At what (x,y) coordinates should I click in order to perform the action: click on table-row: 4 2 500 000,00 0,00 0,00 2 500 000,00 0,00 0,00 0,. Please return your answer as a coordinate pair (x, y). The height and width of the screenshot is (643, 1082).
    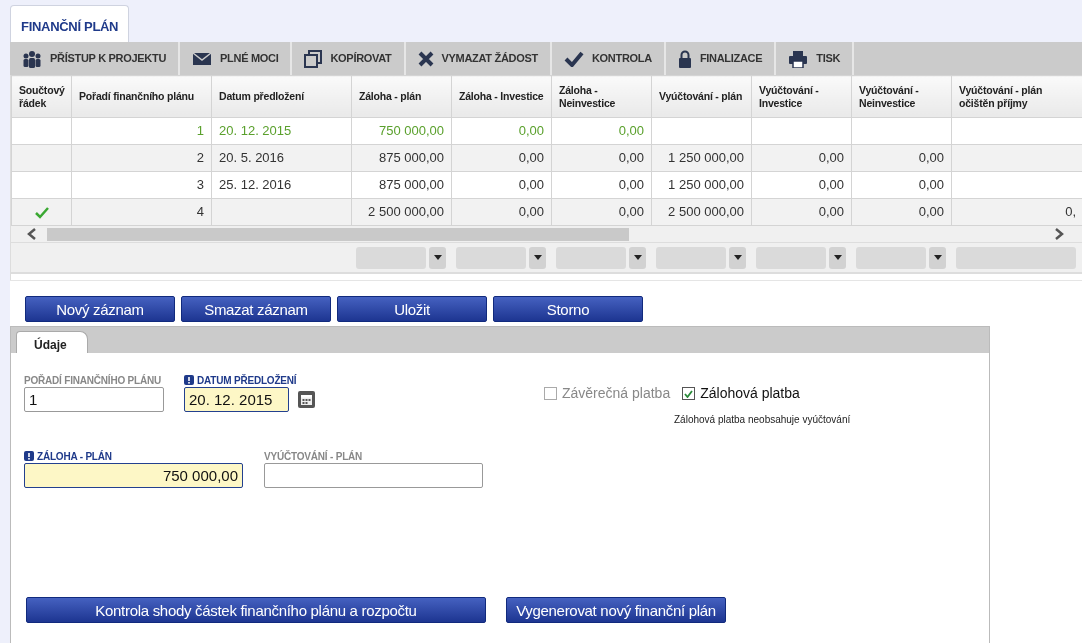
    Looking at the image, I should click on (546, 212).